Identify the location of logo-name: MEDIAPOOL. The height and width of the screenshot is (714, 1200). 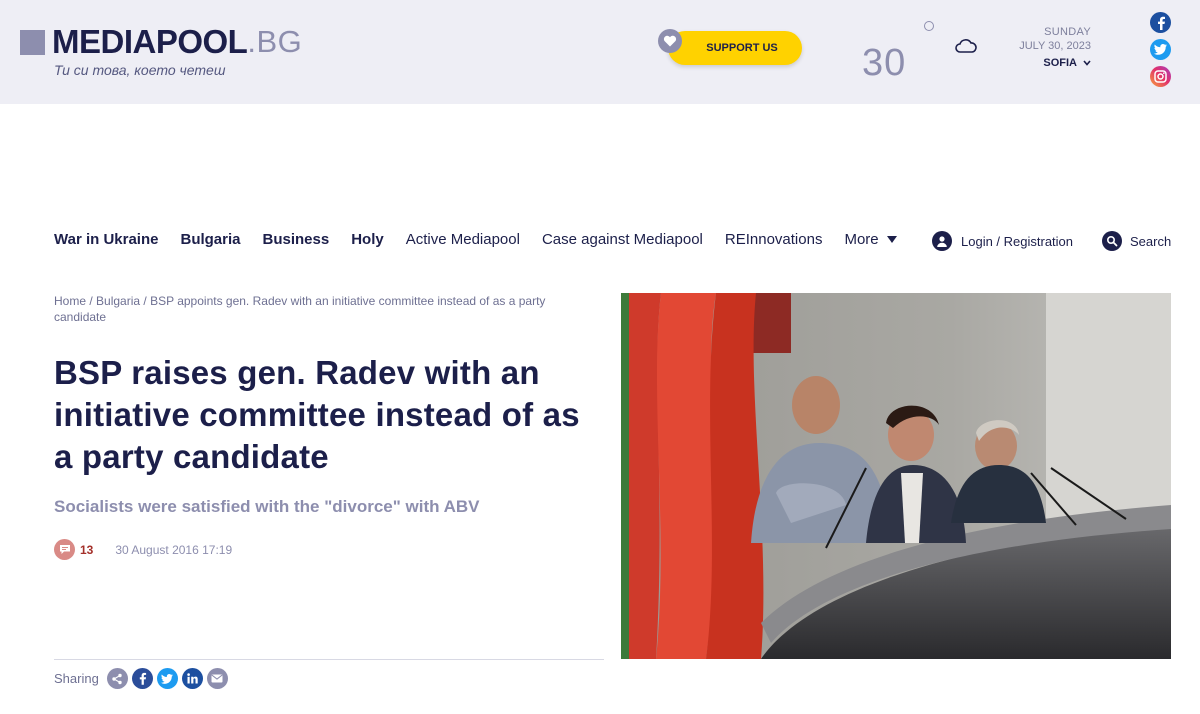
(150, 41).